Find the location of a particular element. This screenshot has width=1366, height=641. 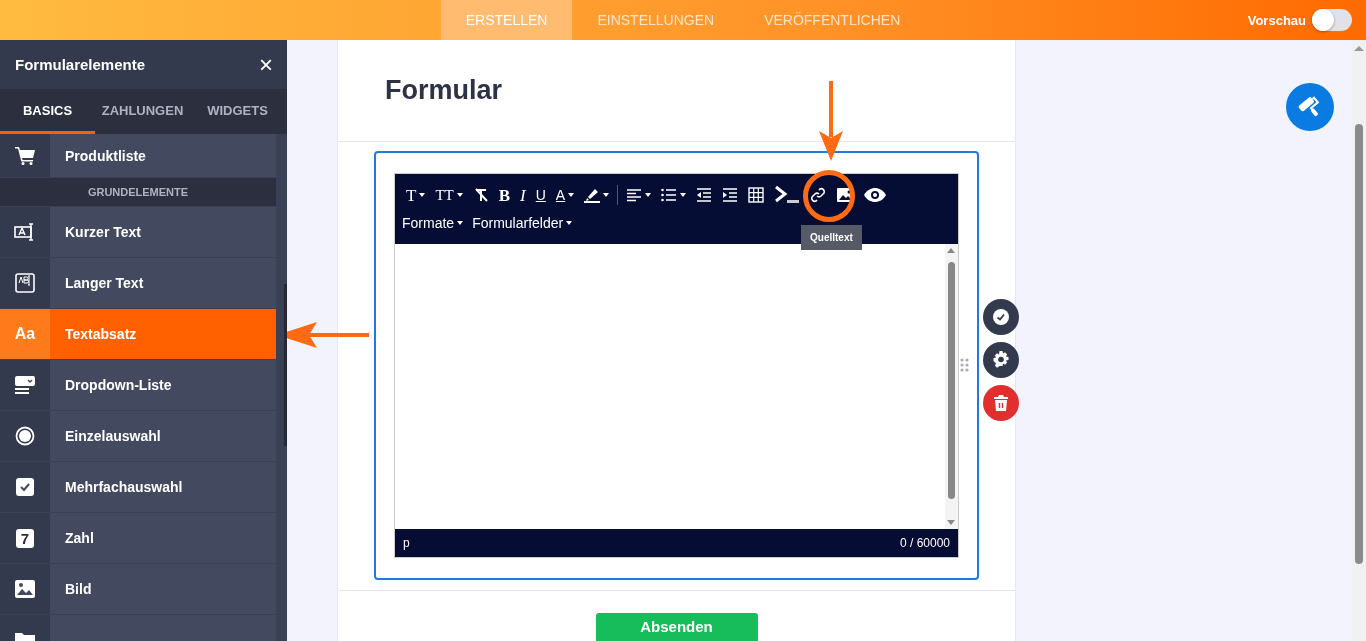

toolbar-menu: Formate is located at coordinates (436, 223).